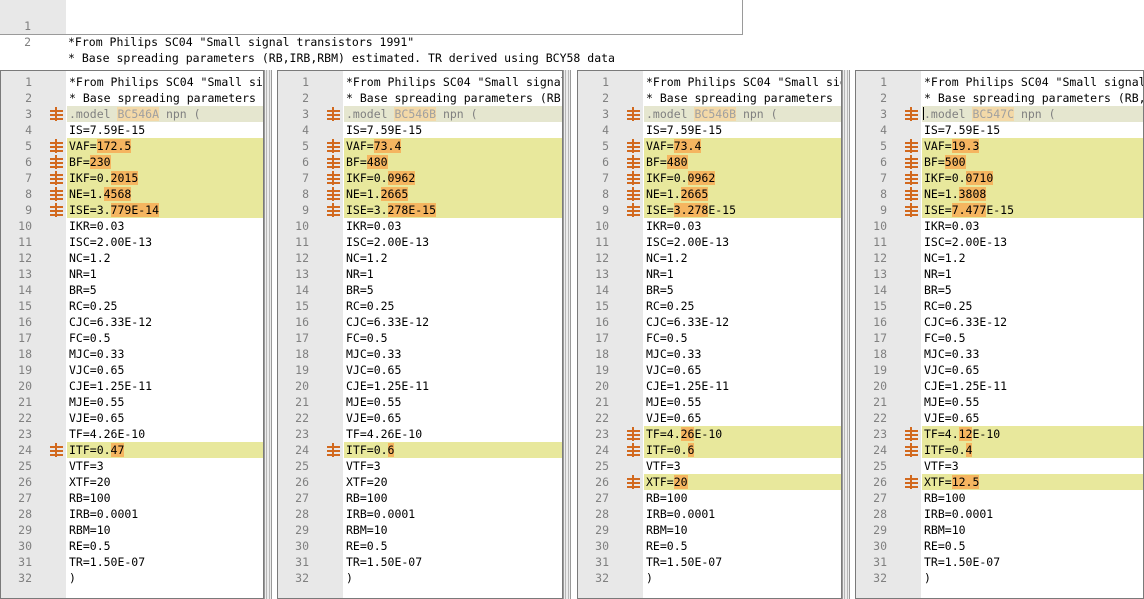  I want to click on code-line: 3 .model BC546B npn (, so click(420, 114).